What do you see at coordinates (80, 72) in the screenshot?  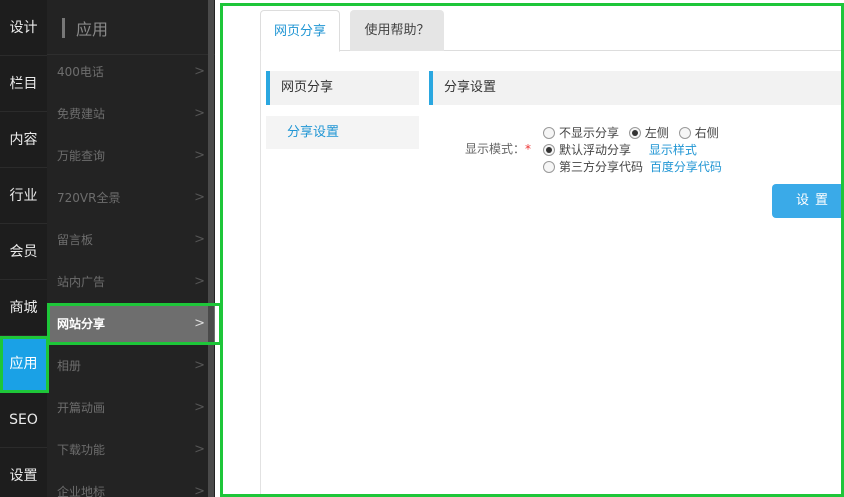 I see `app-item-label: 400电话` at bounding box center [80, 72].